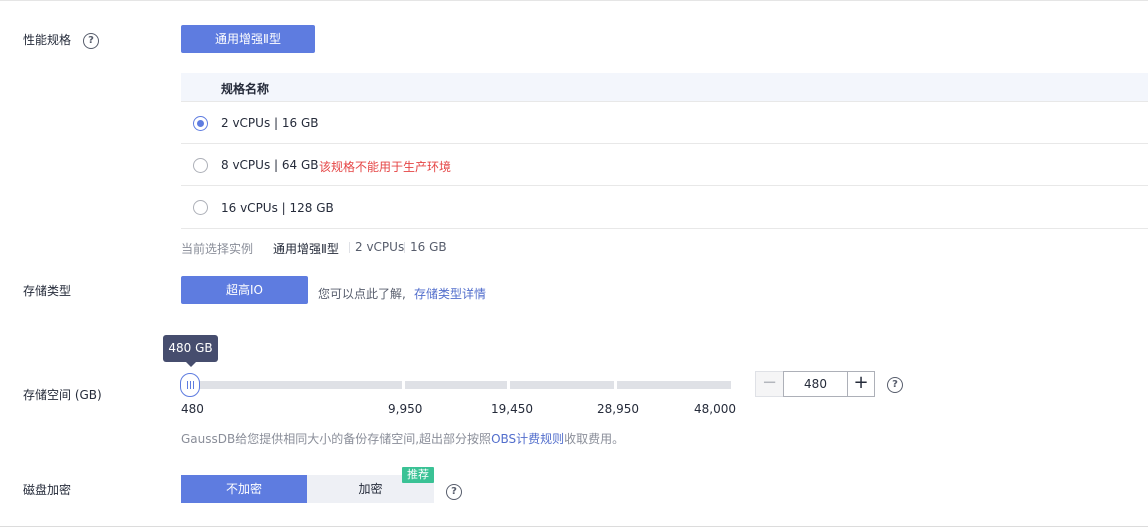  Describe the element at coordinates (664, 122) in the screenshot. I see `spec-row-1: 2 vCPUs | 16 GB` at that location.